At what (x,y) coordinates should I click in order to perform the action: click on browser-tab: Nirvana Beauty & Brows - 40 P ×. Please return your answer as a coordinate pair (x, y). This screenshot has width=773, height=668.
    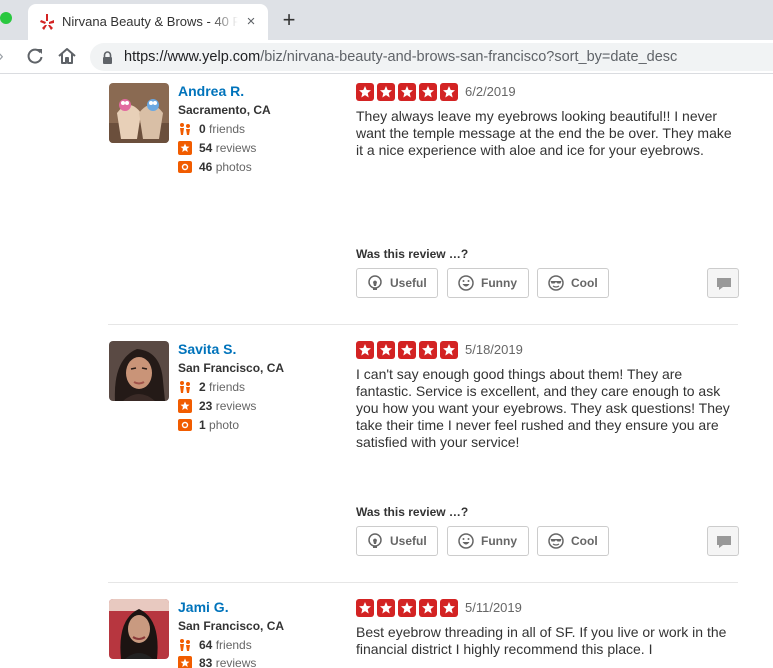
    Looking at the image, I should click on (148, 22).